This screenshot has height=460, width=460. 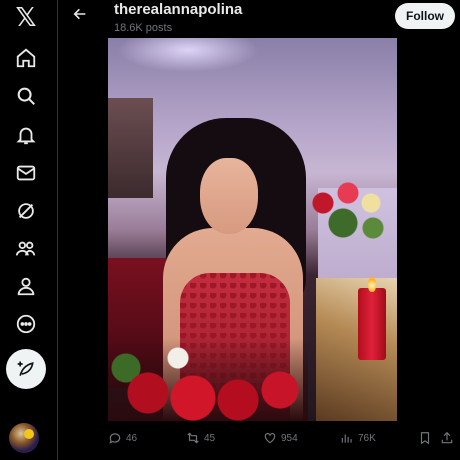 I want to click on nav-communities, so click(x=26, y=249).